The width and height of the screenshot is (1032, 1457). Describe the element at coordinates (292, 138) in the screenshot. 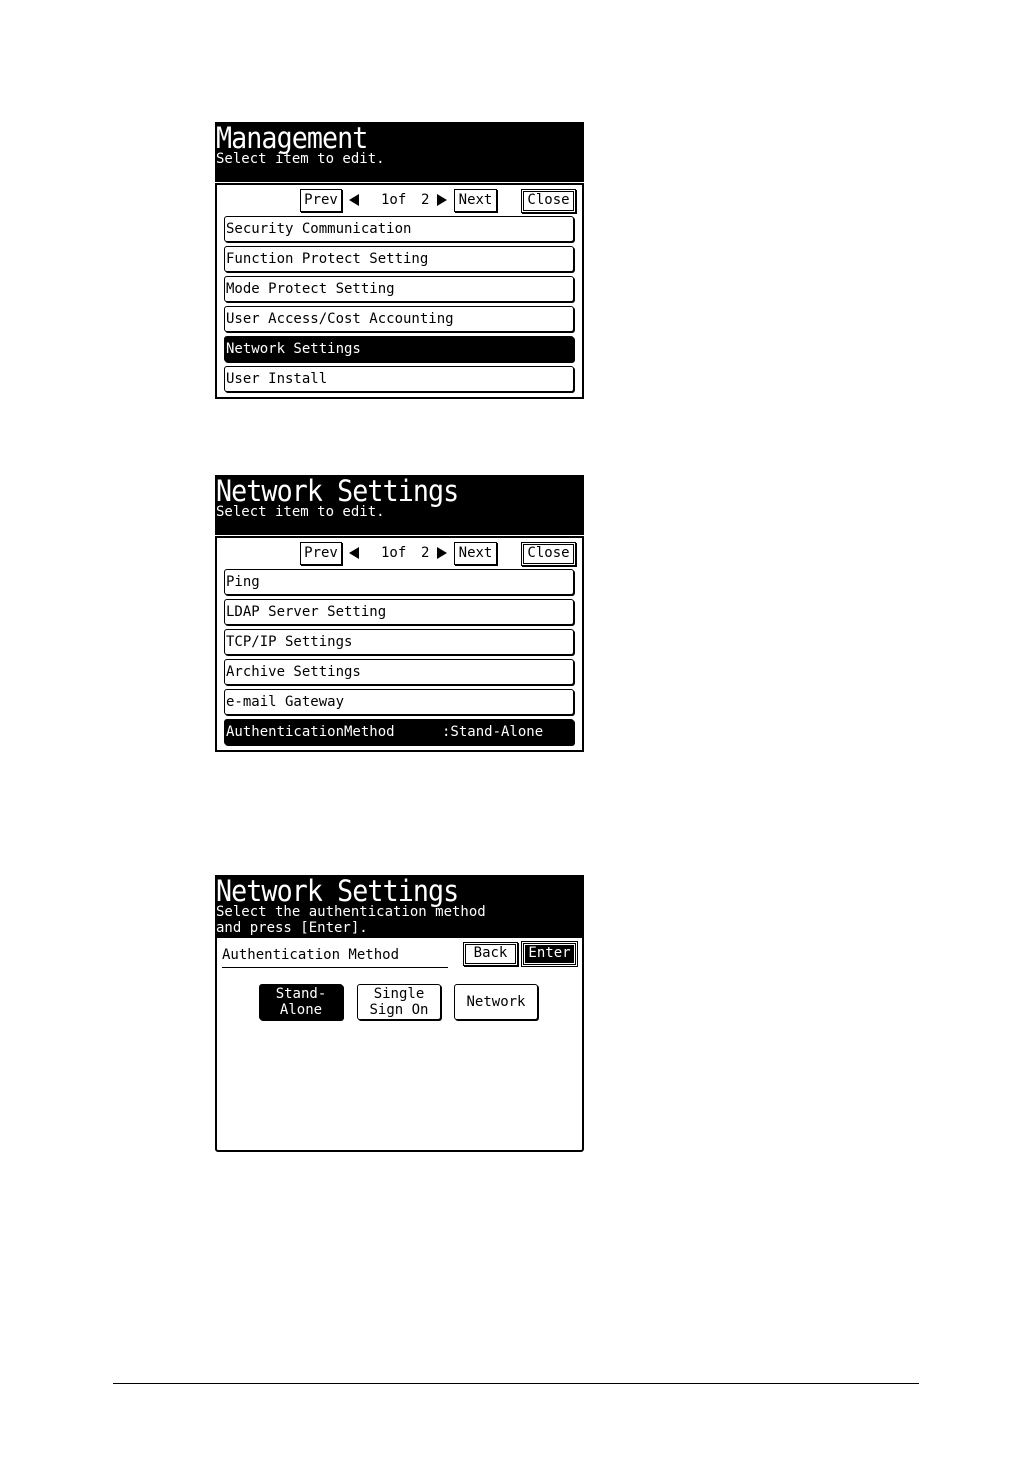

I see `screen-title: Management` at that location.